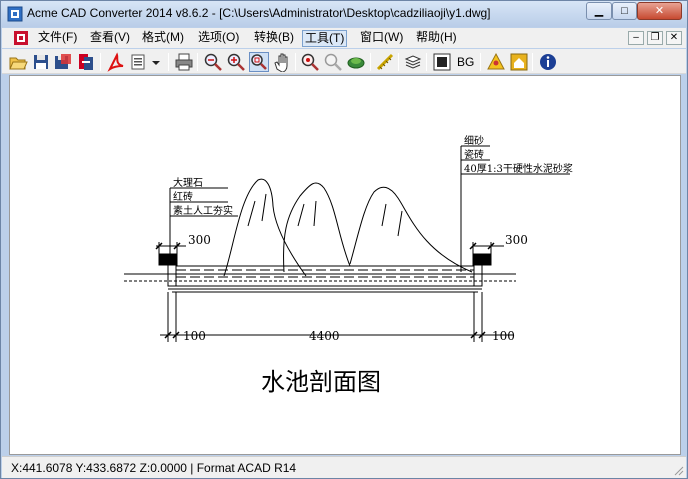 This screenshot has height=479, width=688. I want to click on label-tile: 瓷砖, so click(474, 154).